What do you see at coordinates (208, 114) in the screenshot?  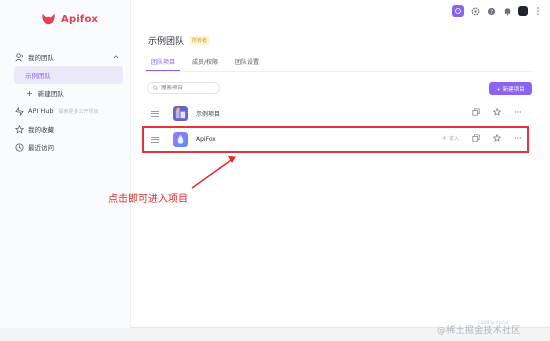 I see `project-name: 示例项目` at bounding box center [208, 114].